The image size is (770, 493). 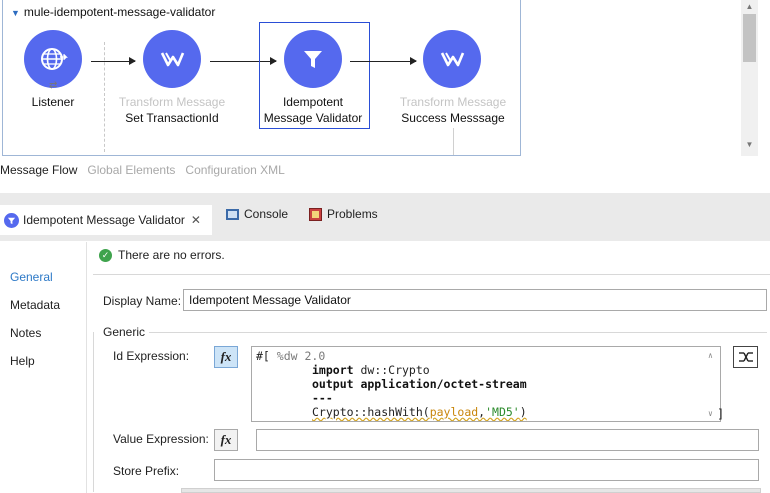 I want to click on flow-connector, so click(x=453, y=141).